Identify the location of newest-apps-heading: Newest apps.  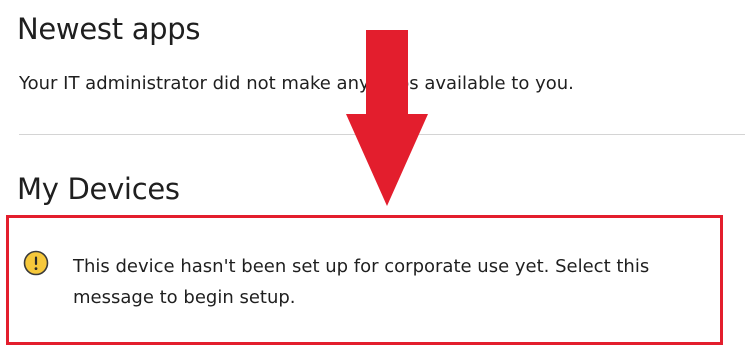
(109, 29).